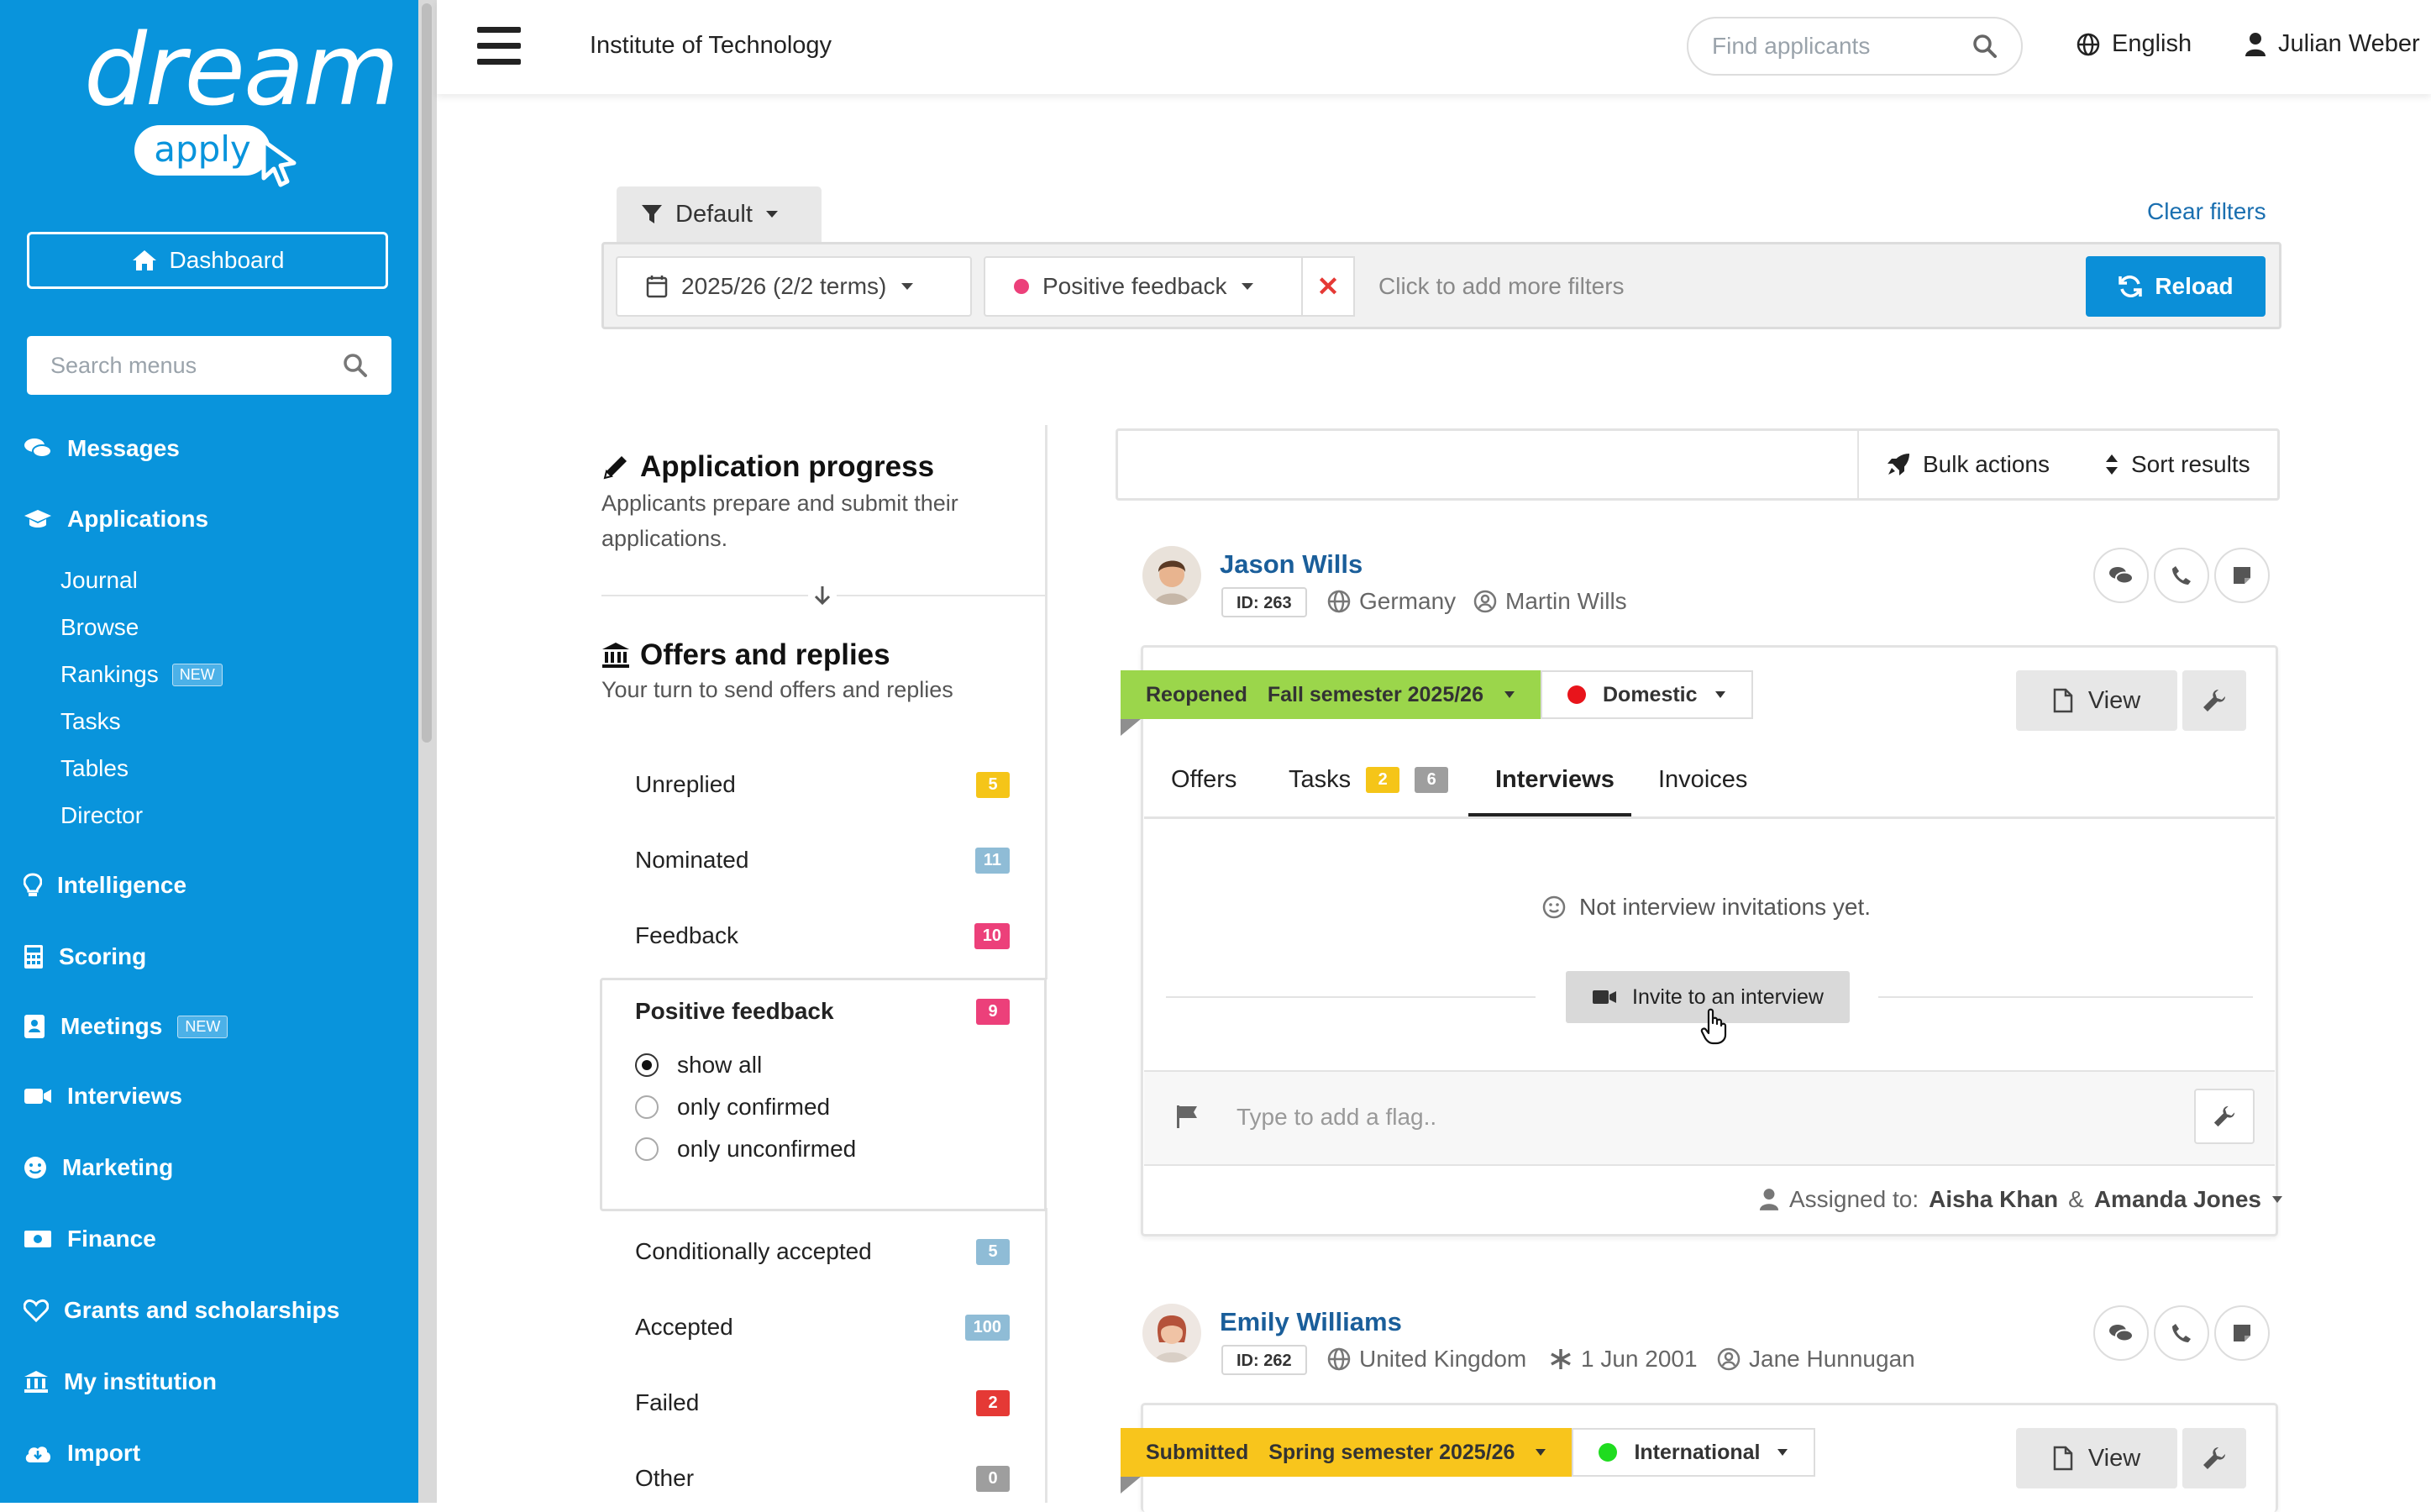 The width and height of the screenshot is (2431, 1512). What do you see at coordinates (1713, 1026) in the screenshot?
I see `hand-pointer-icon` at bounding box center [1713, 1026].